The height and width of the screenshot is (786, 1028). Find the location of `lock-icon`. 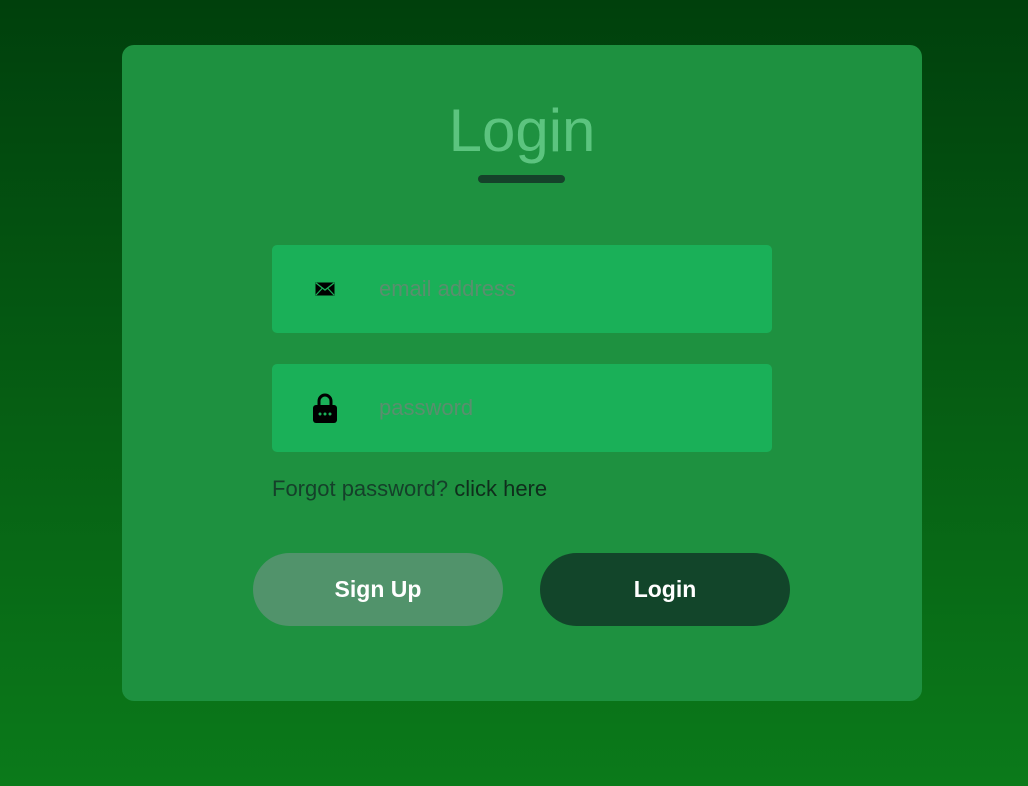

lock-icon is located at coordinates (324, 408).